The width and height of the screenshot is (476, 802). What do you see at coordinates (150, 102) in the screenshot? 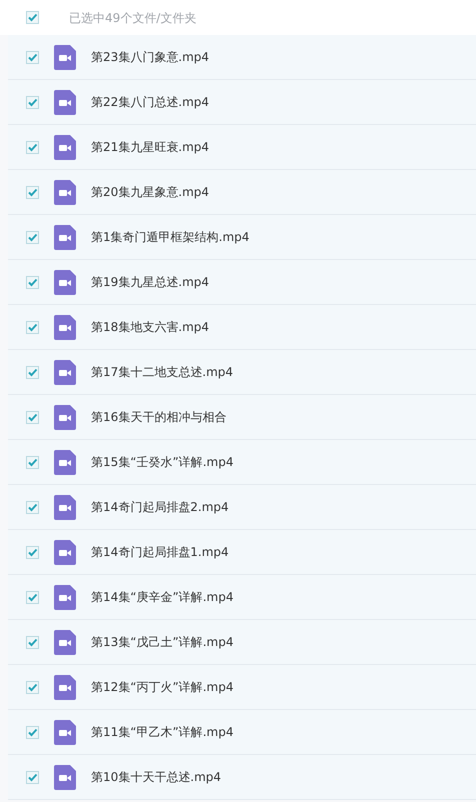
I see `file-name: 第22集八门总述.mp4` at bounding box center [150, 102].